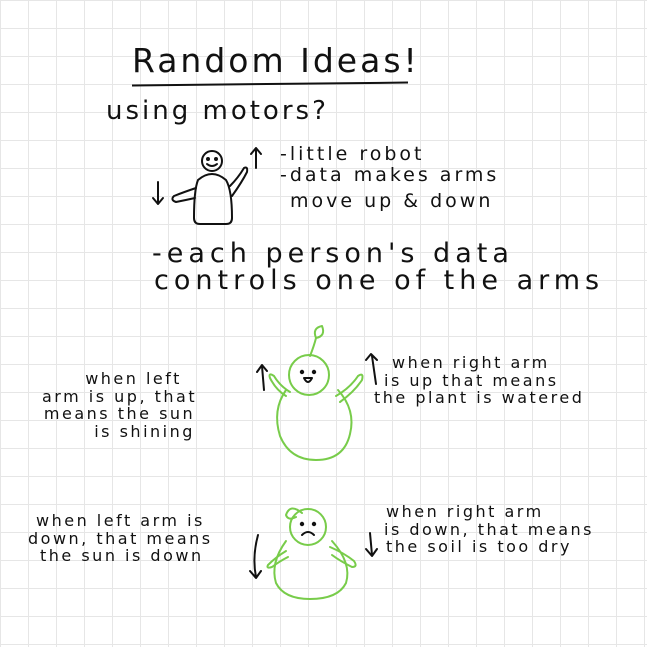  I want to click on up-arrow-icon, so click(256, 158).